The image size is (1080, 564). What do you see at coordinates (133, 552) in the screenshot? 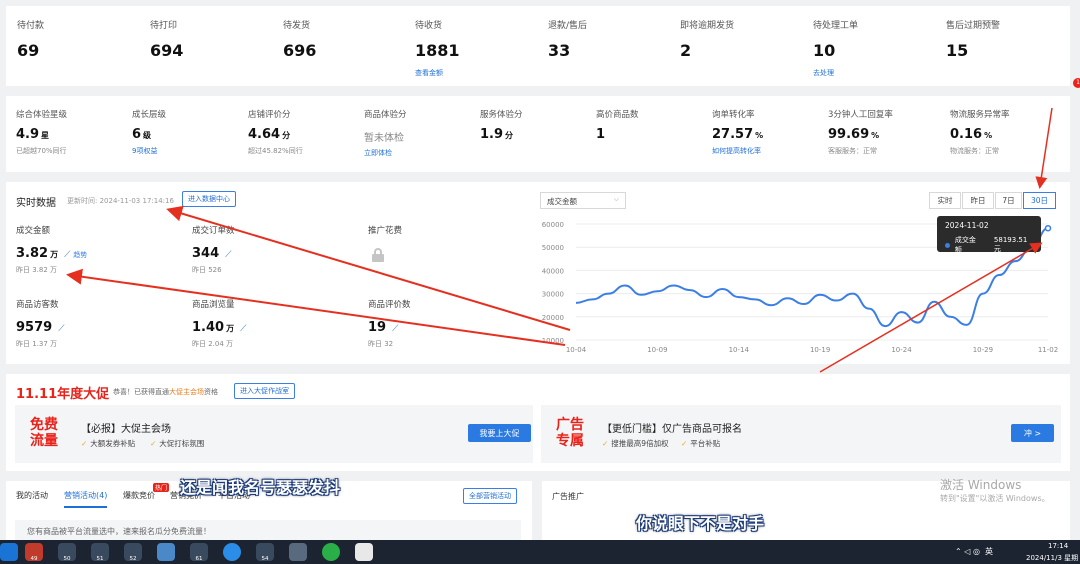
I see `taskbar-app-4: 52` at bounding box center [133, 552].